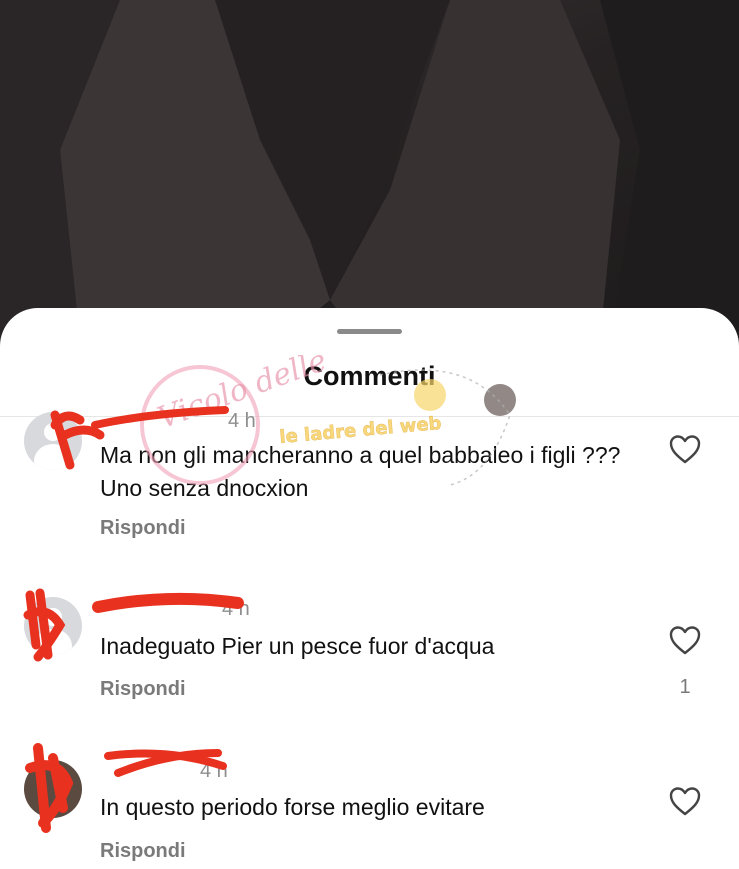 Image resolution: width=739 pixels, height=869 pixels. Describe the element at coordinates (369, 376) in the screenshot. I see `sheet-title: Commenti` at that location.